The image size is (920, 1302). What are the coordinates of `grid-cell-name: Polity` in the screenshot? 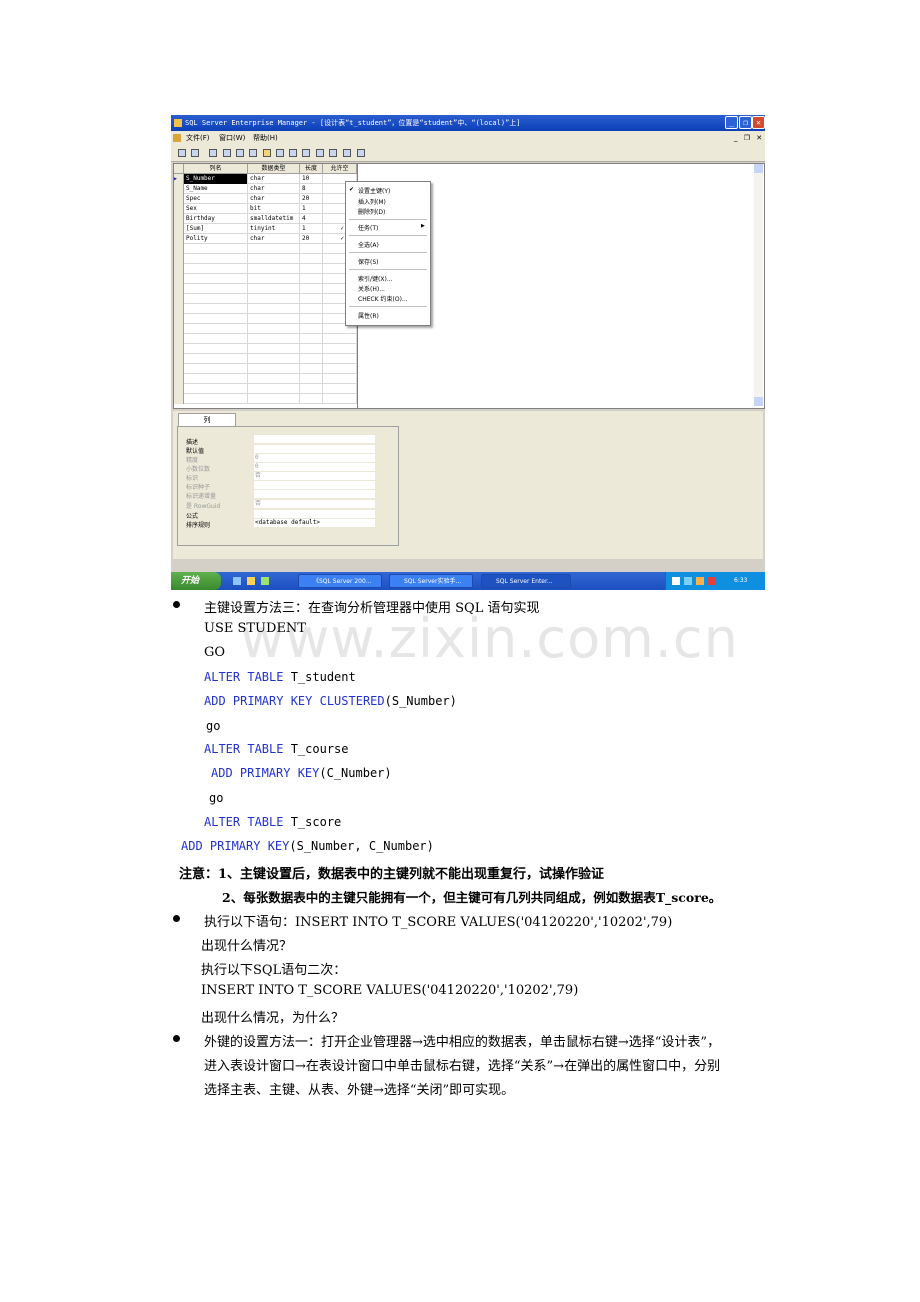 It's located at (216, 239).